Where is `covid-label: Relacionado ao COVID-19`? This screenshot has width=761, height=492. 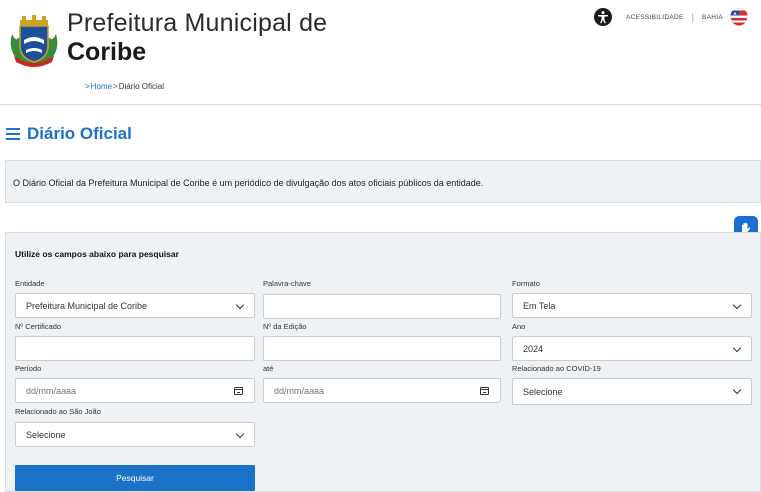 covid-label: Relacionado ao COVID-19 is located at coordinates (556, 368).